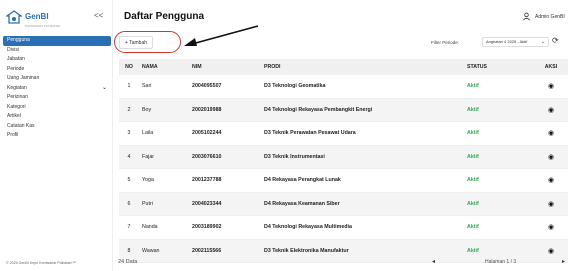 This screenshot has height=271, width=568. What do you see at coordinates (221, 35) in the screenshot?
I see `annotation-arrow-icon` at bounding box center [221, 35].